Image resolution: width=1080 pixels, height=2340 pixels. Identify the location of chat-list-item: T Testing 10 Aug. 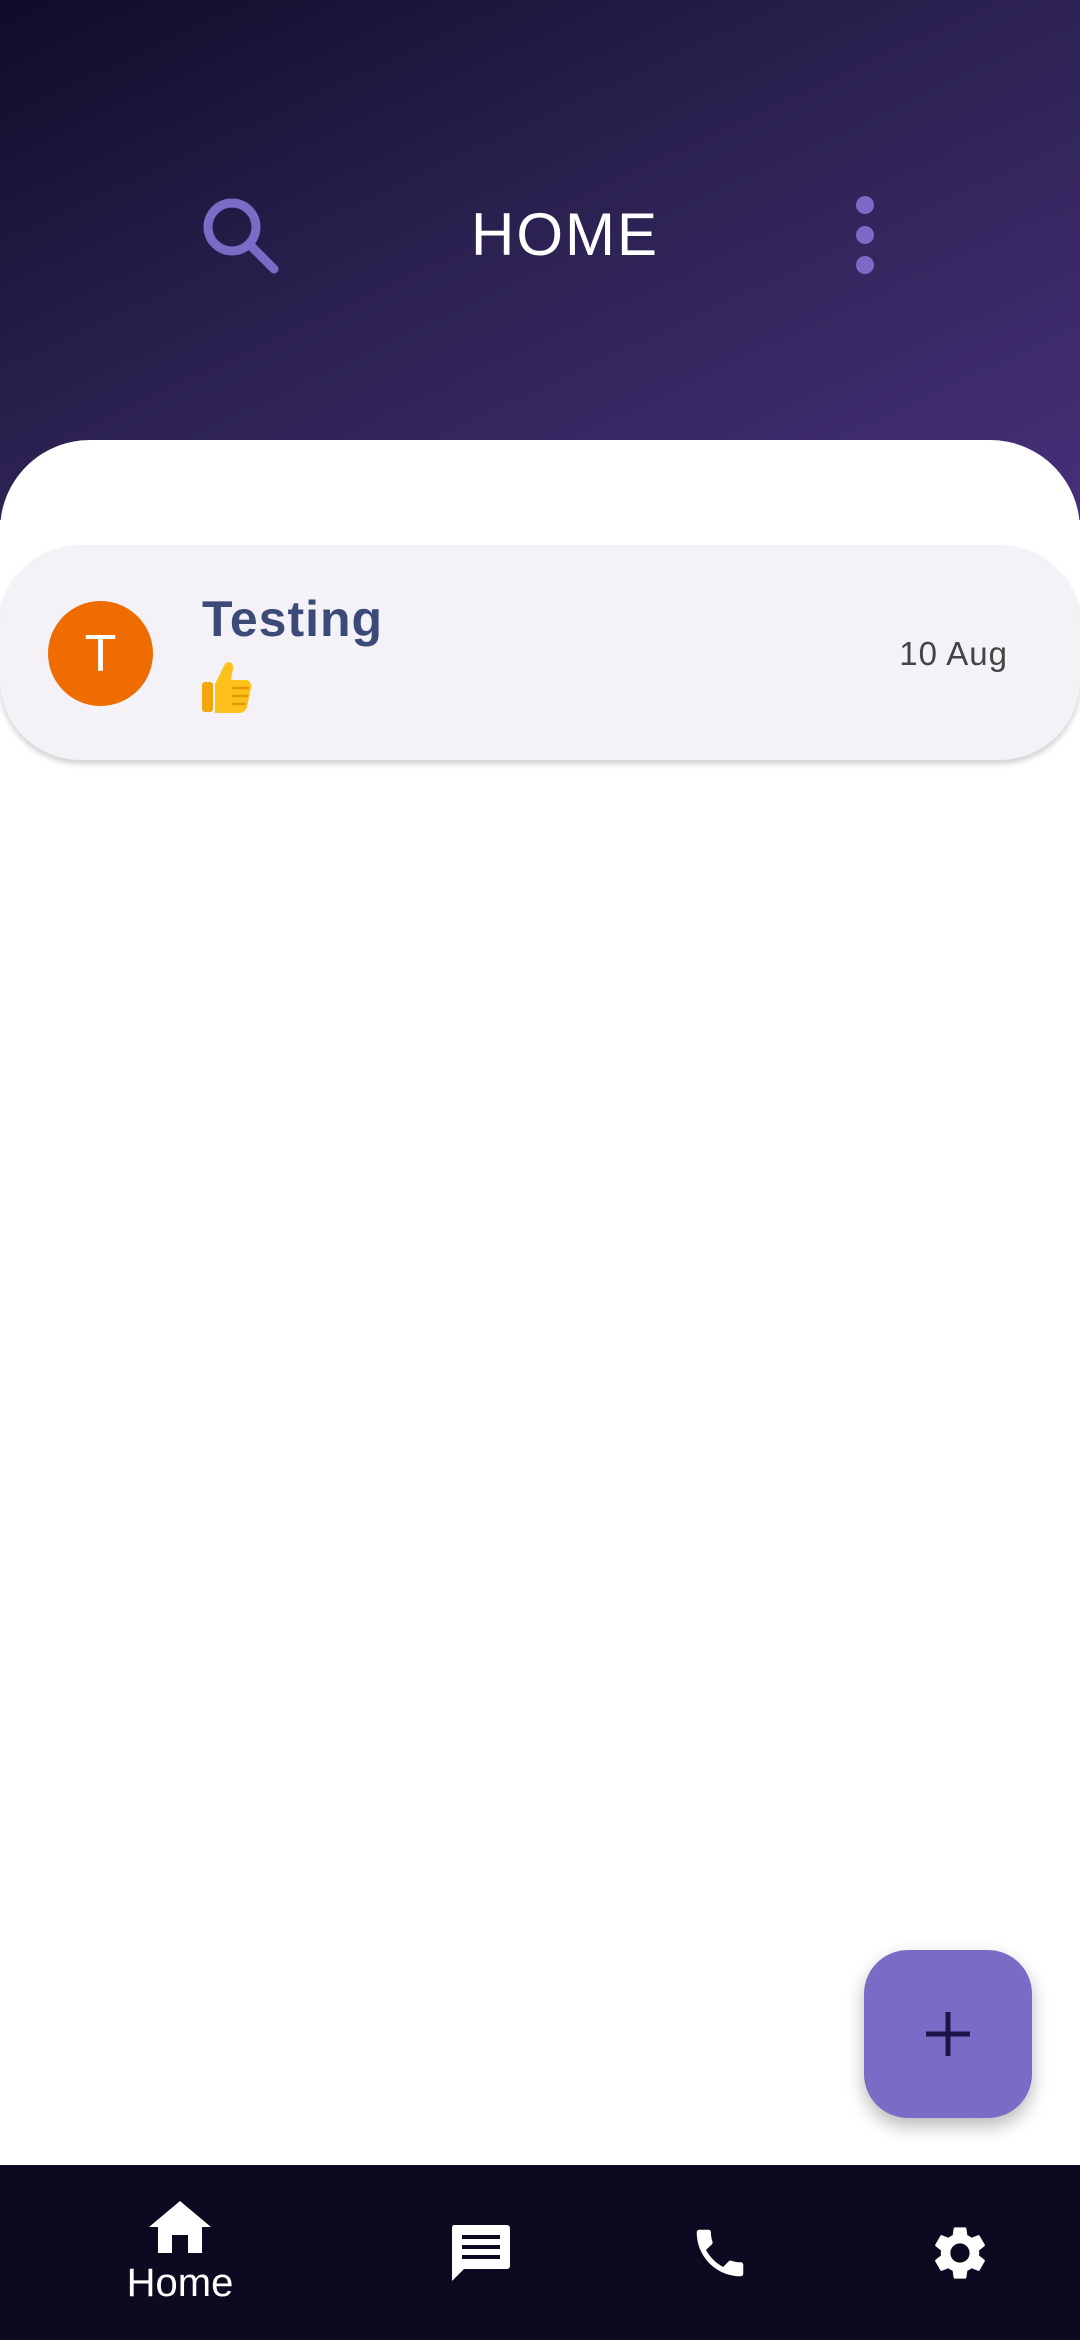
(540, 652).